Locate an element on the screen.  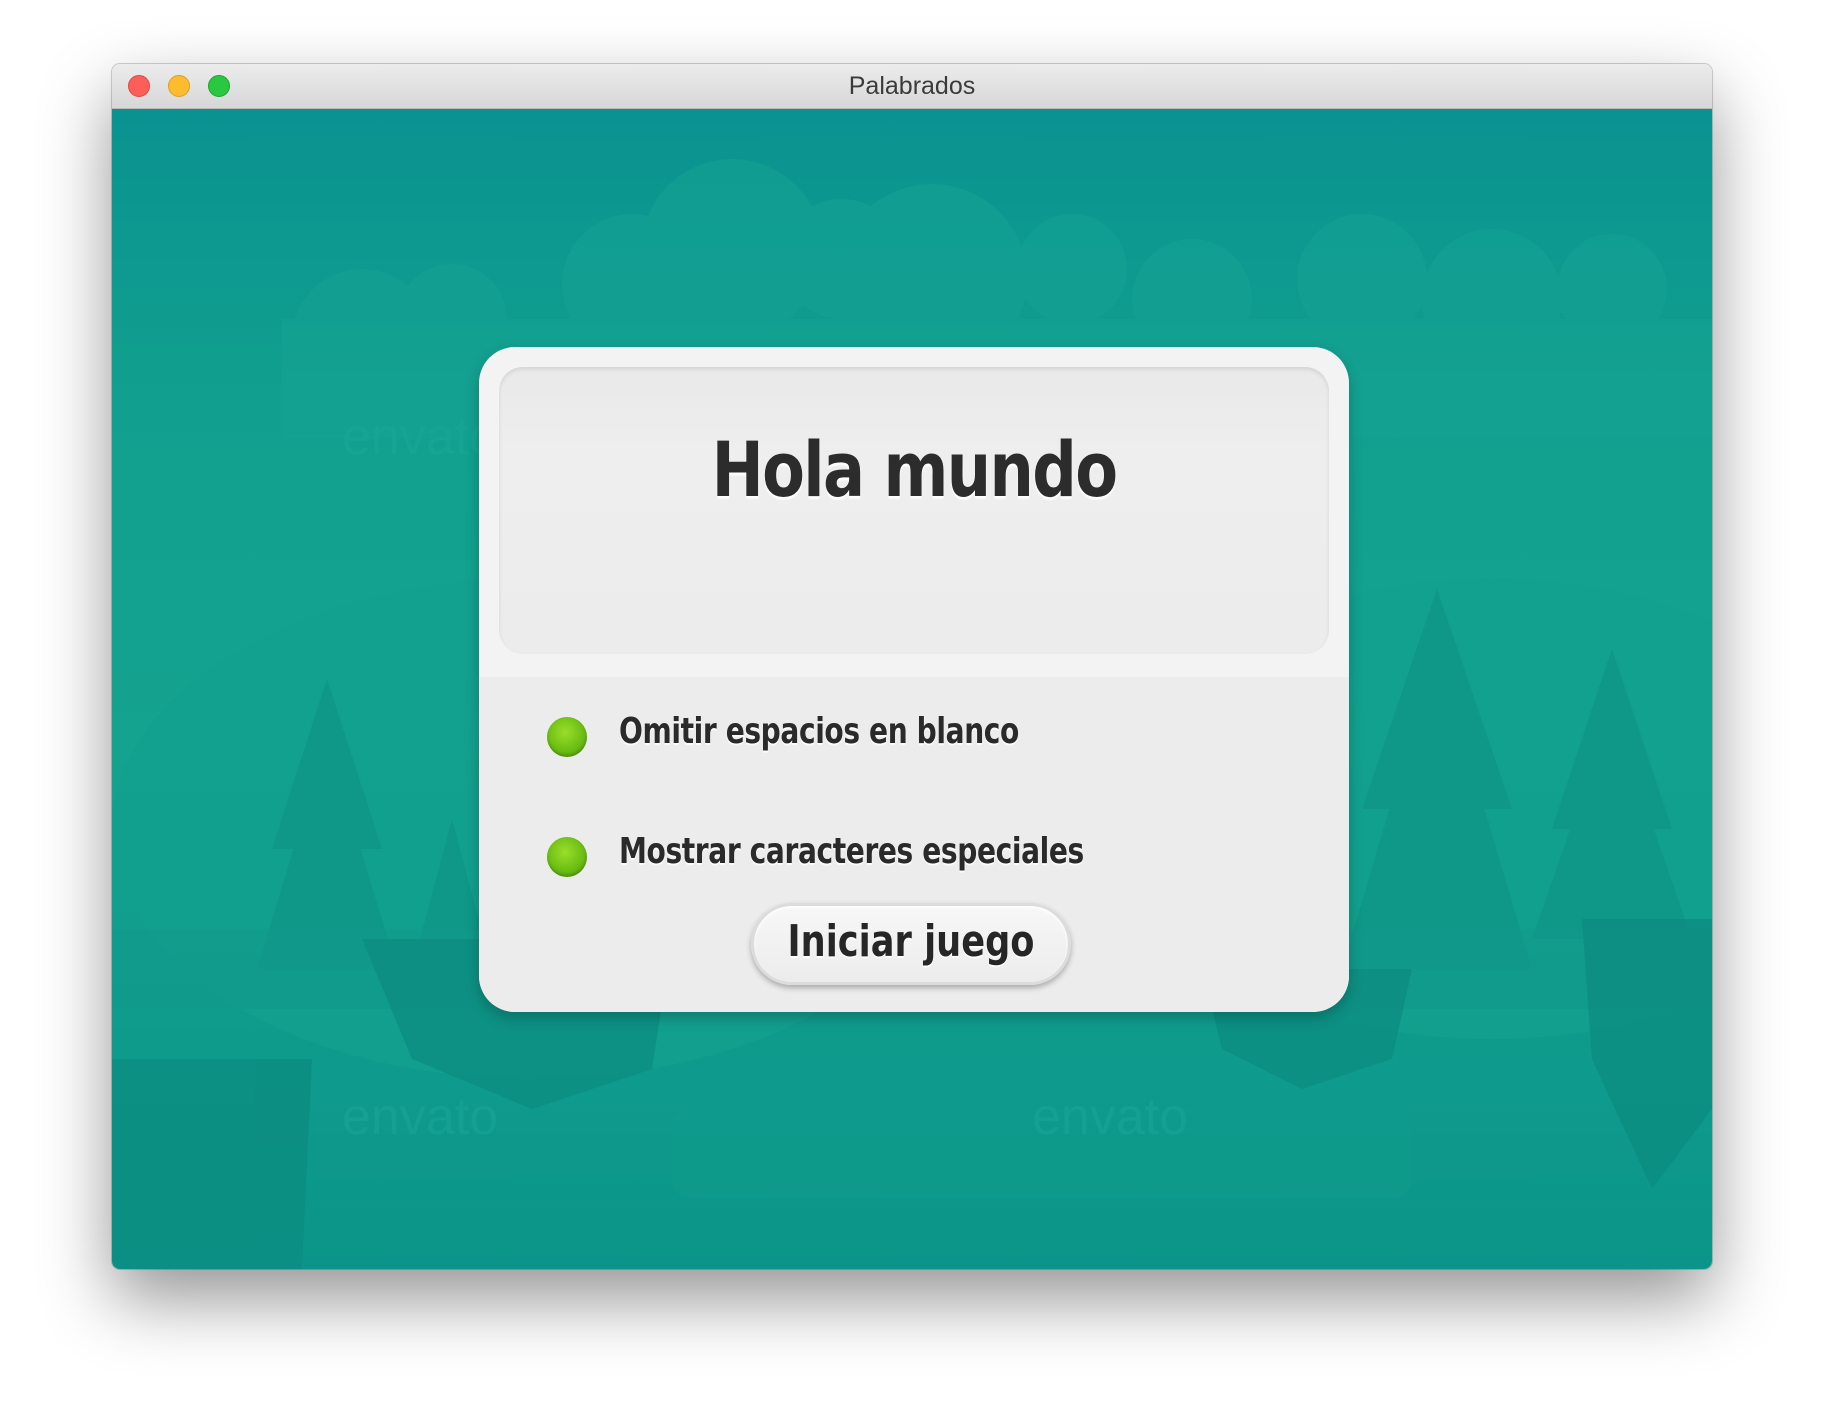
title-panel: Hola mundo is located at coordinates (914, 510).